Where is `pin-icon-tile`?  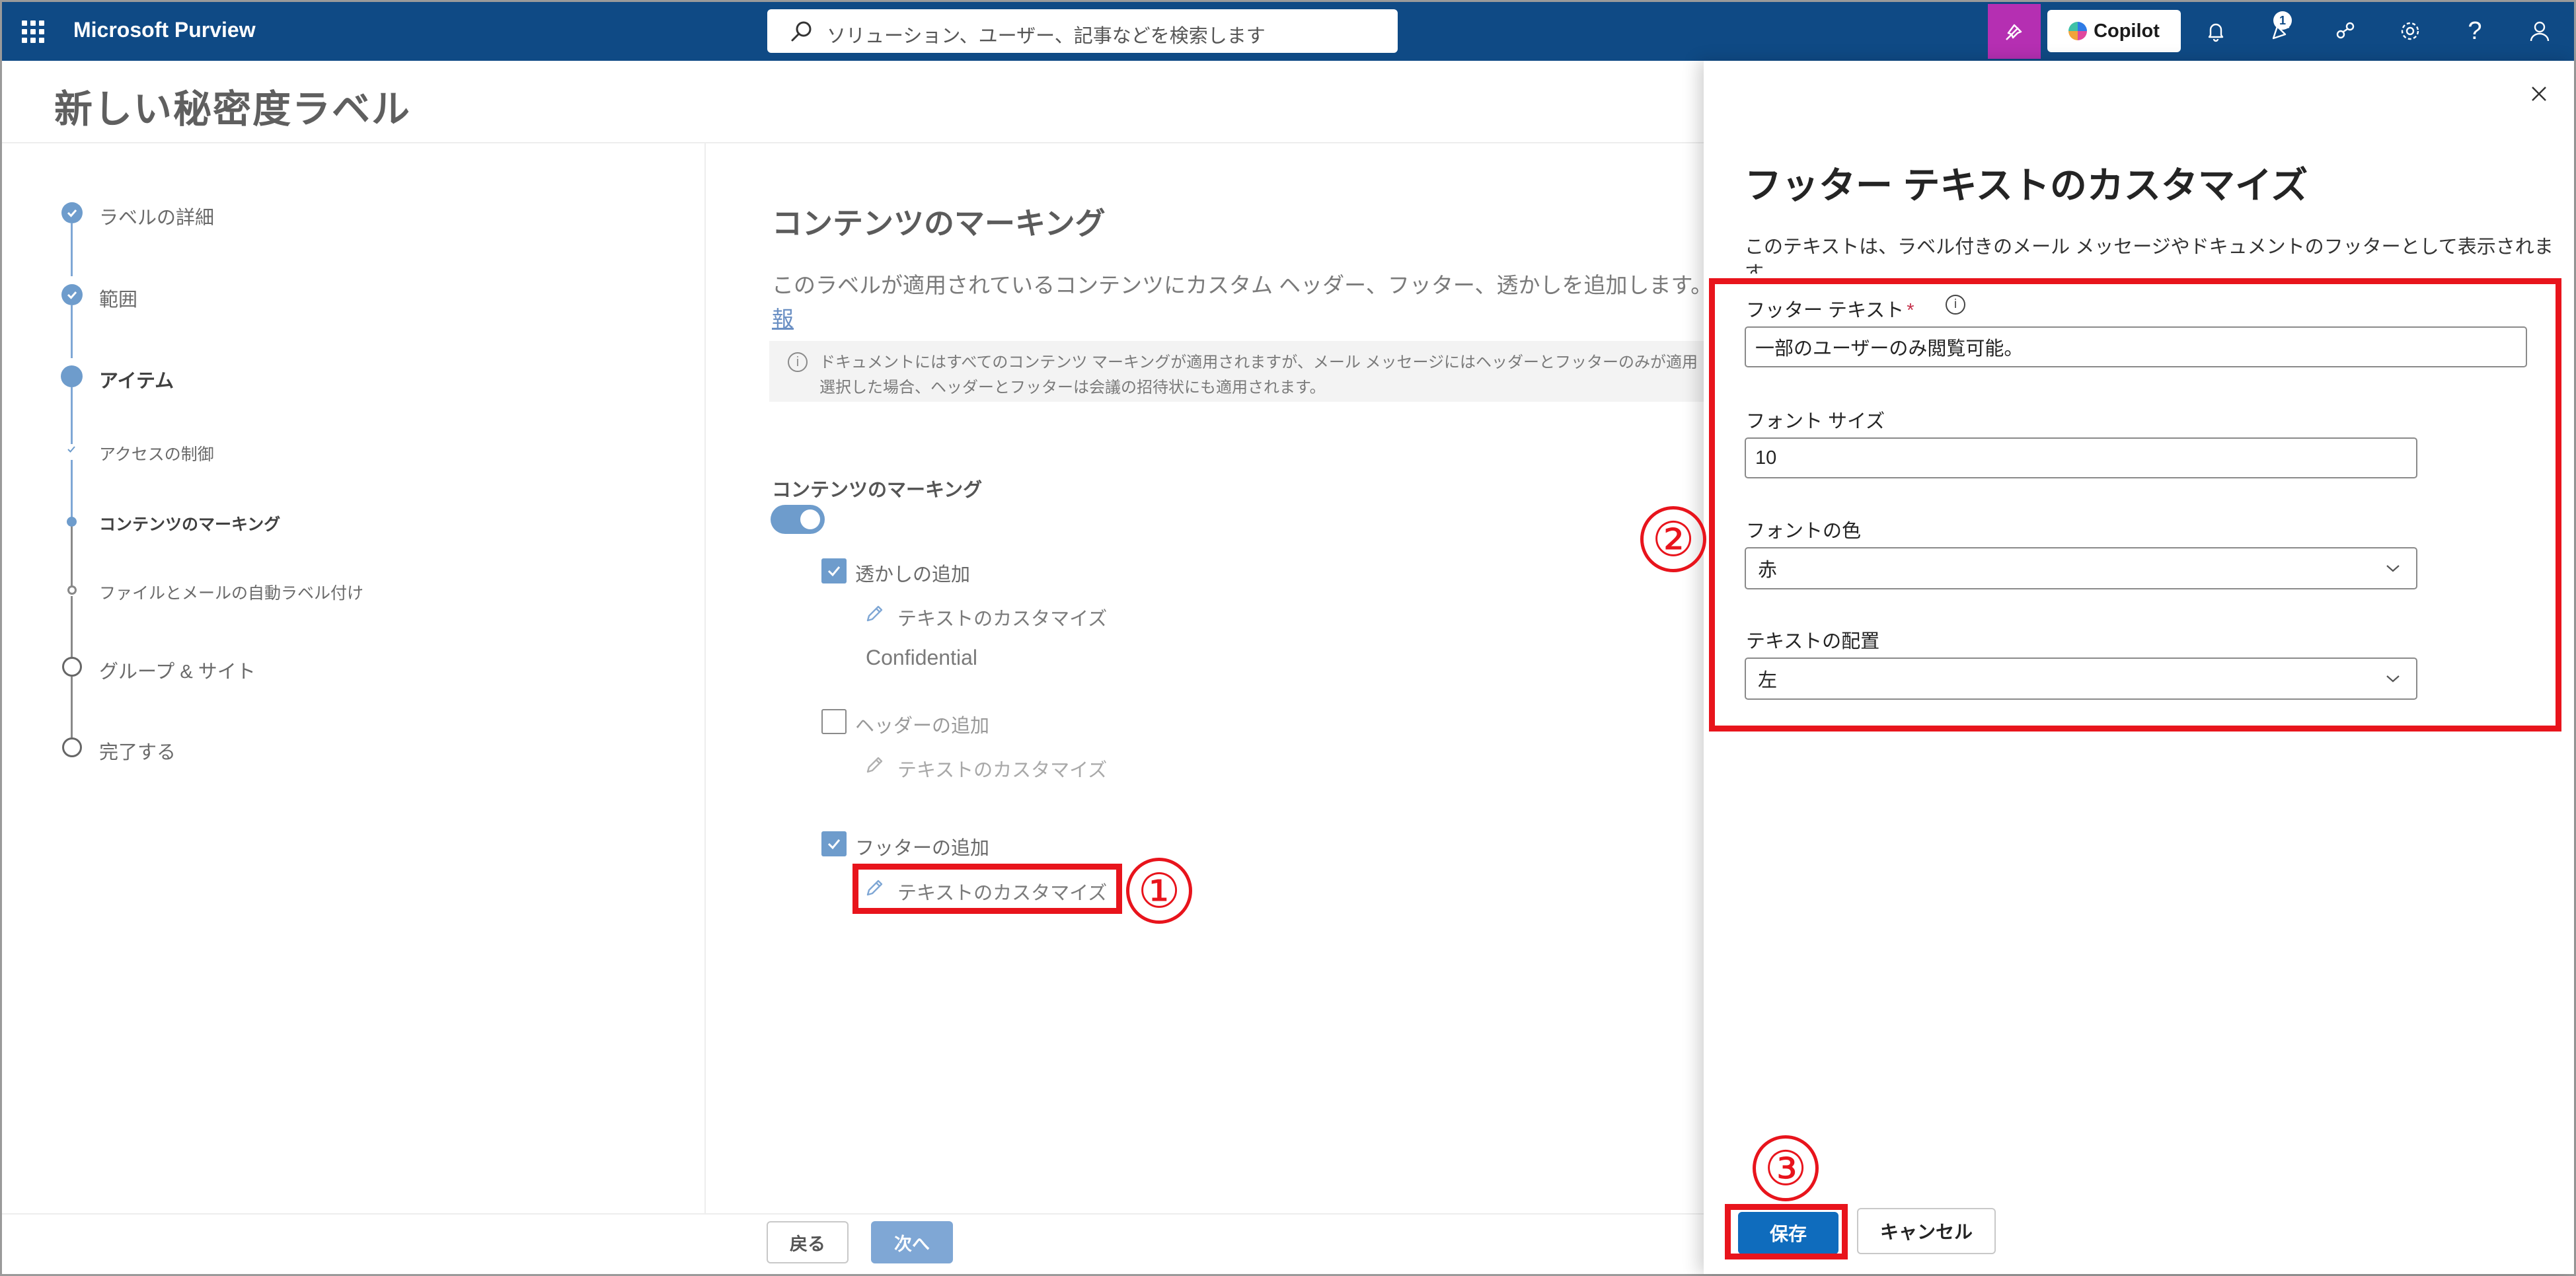
pin-icon-tile is located at coordinates (2015, 31).